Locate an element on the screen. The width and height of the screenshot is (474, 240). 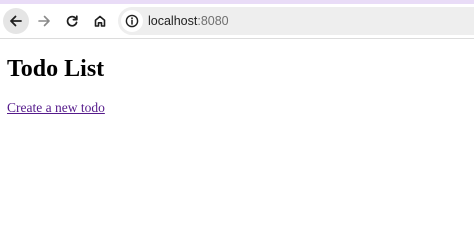
create-todo-link: Create a new todo is located at coordinates (56, 108).